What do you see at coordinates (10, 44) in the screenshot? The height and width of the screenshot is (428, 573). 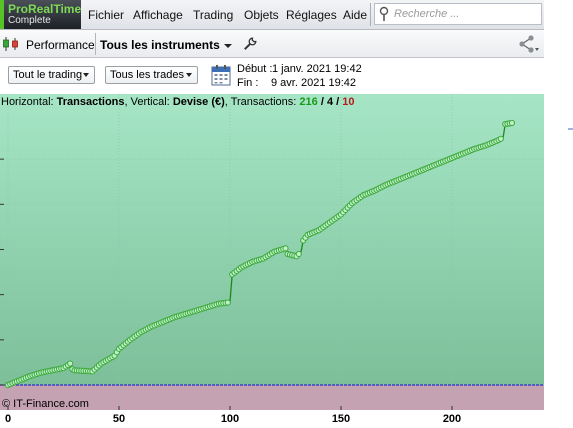 I see `candlestick-icon` at bounding box center [10, 44].